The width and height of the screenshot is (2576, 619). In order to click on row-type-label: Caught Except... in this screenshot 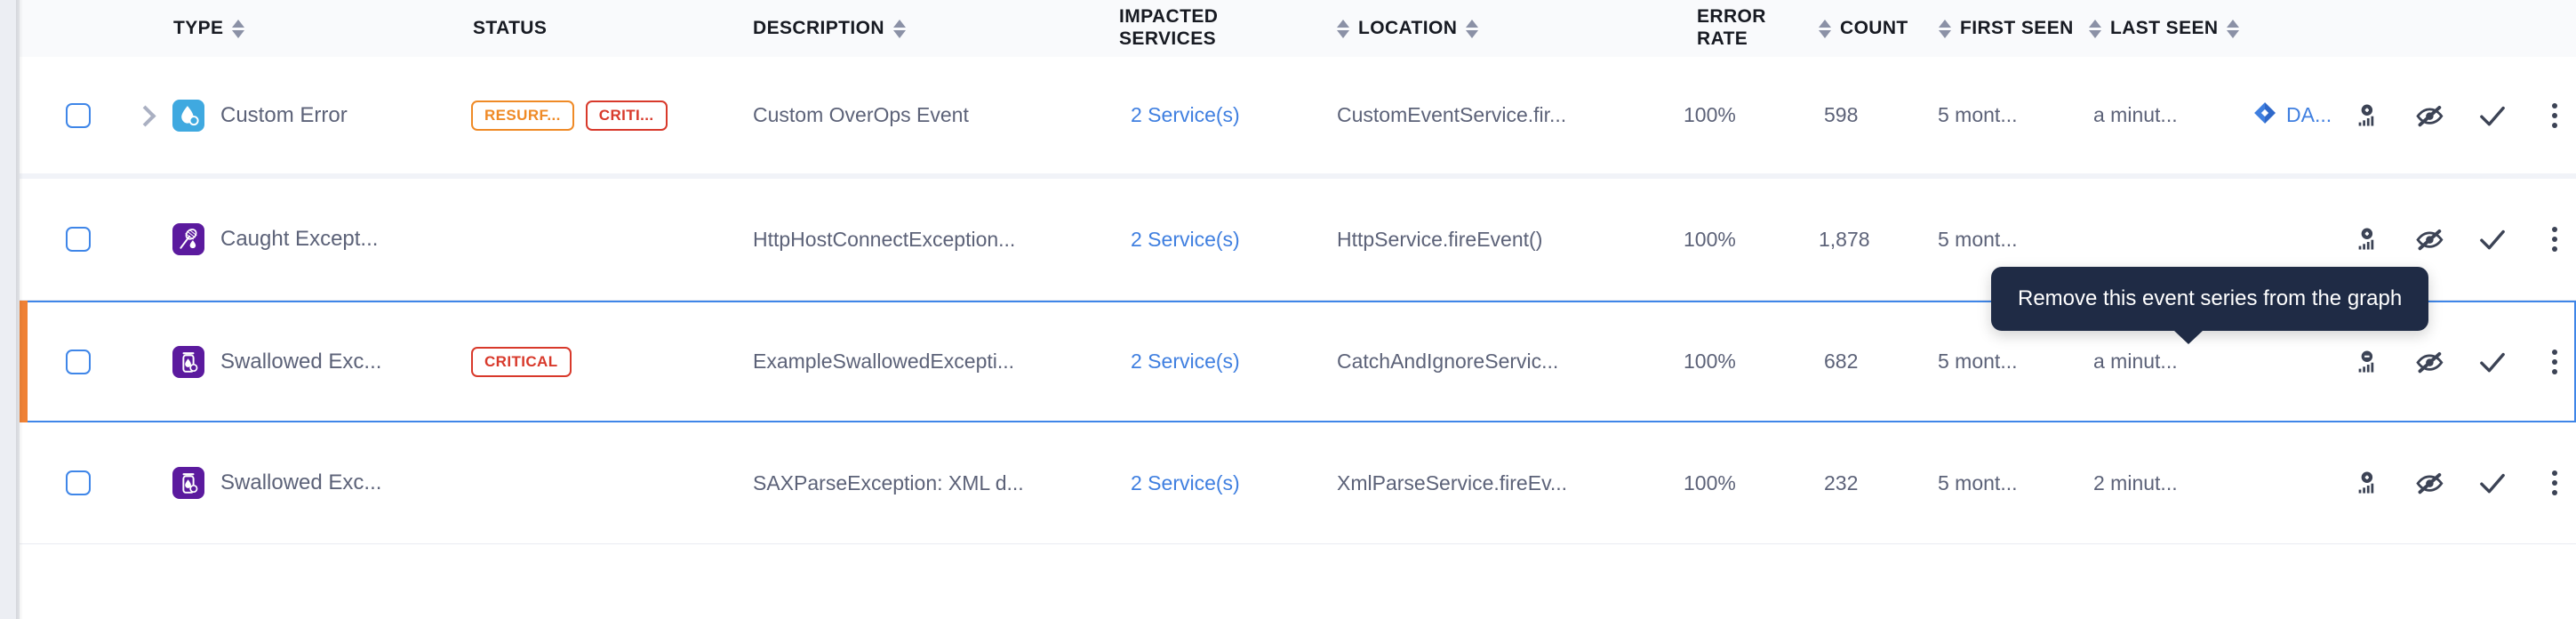, I will do `click(299, 239)`.